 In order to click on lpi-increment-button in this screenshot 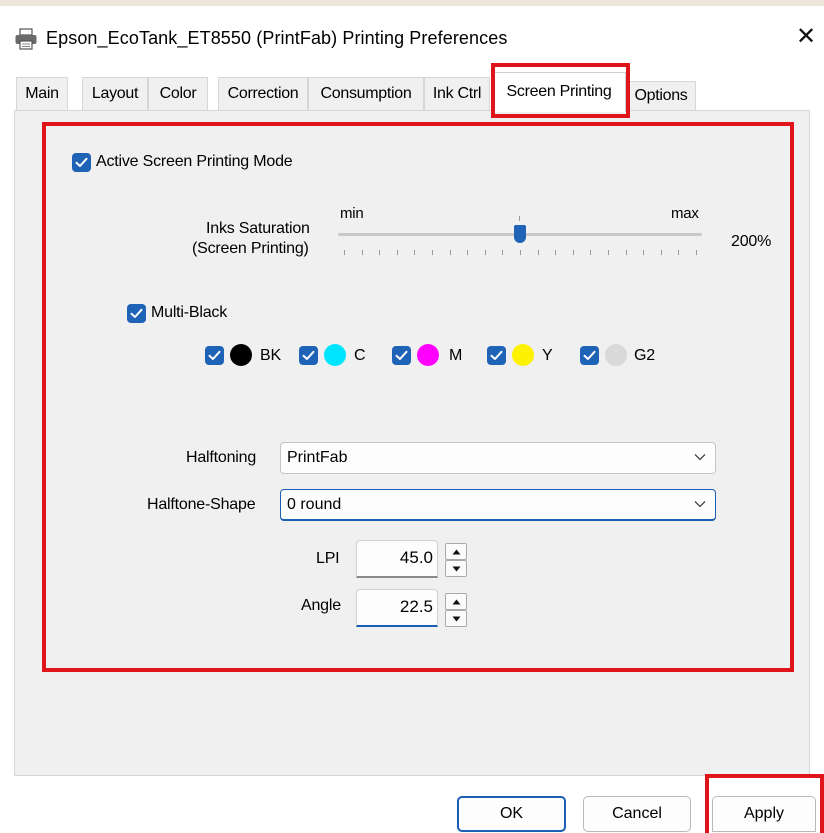, I will do `click(456, 551)`.